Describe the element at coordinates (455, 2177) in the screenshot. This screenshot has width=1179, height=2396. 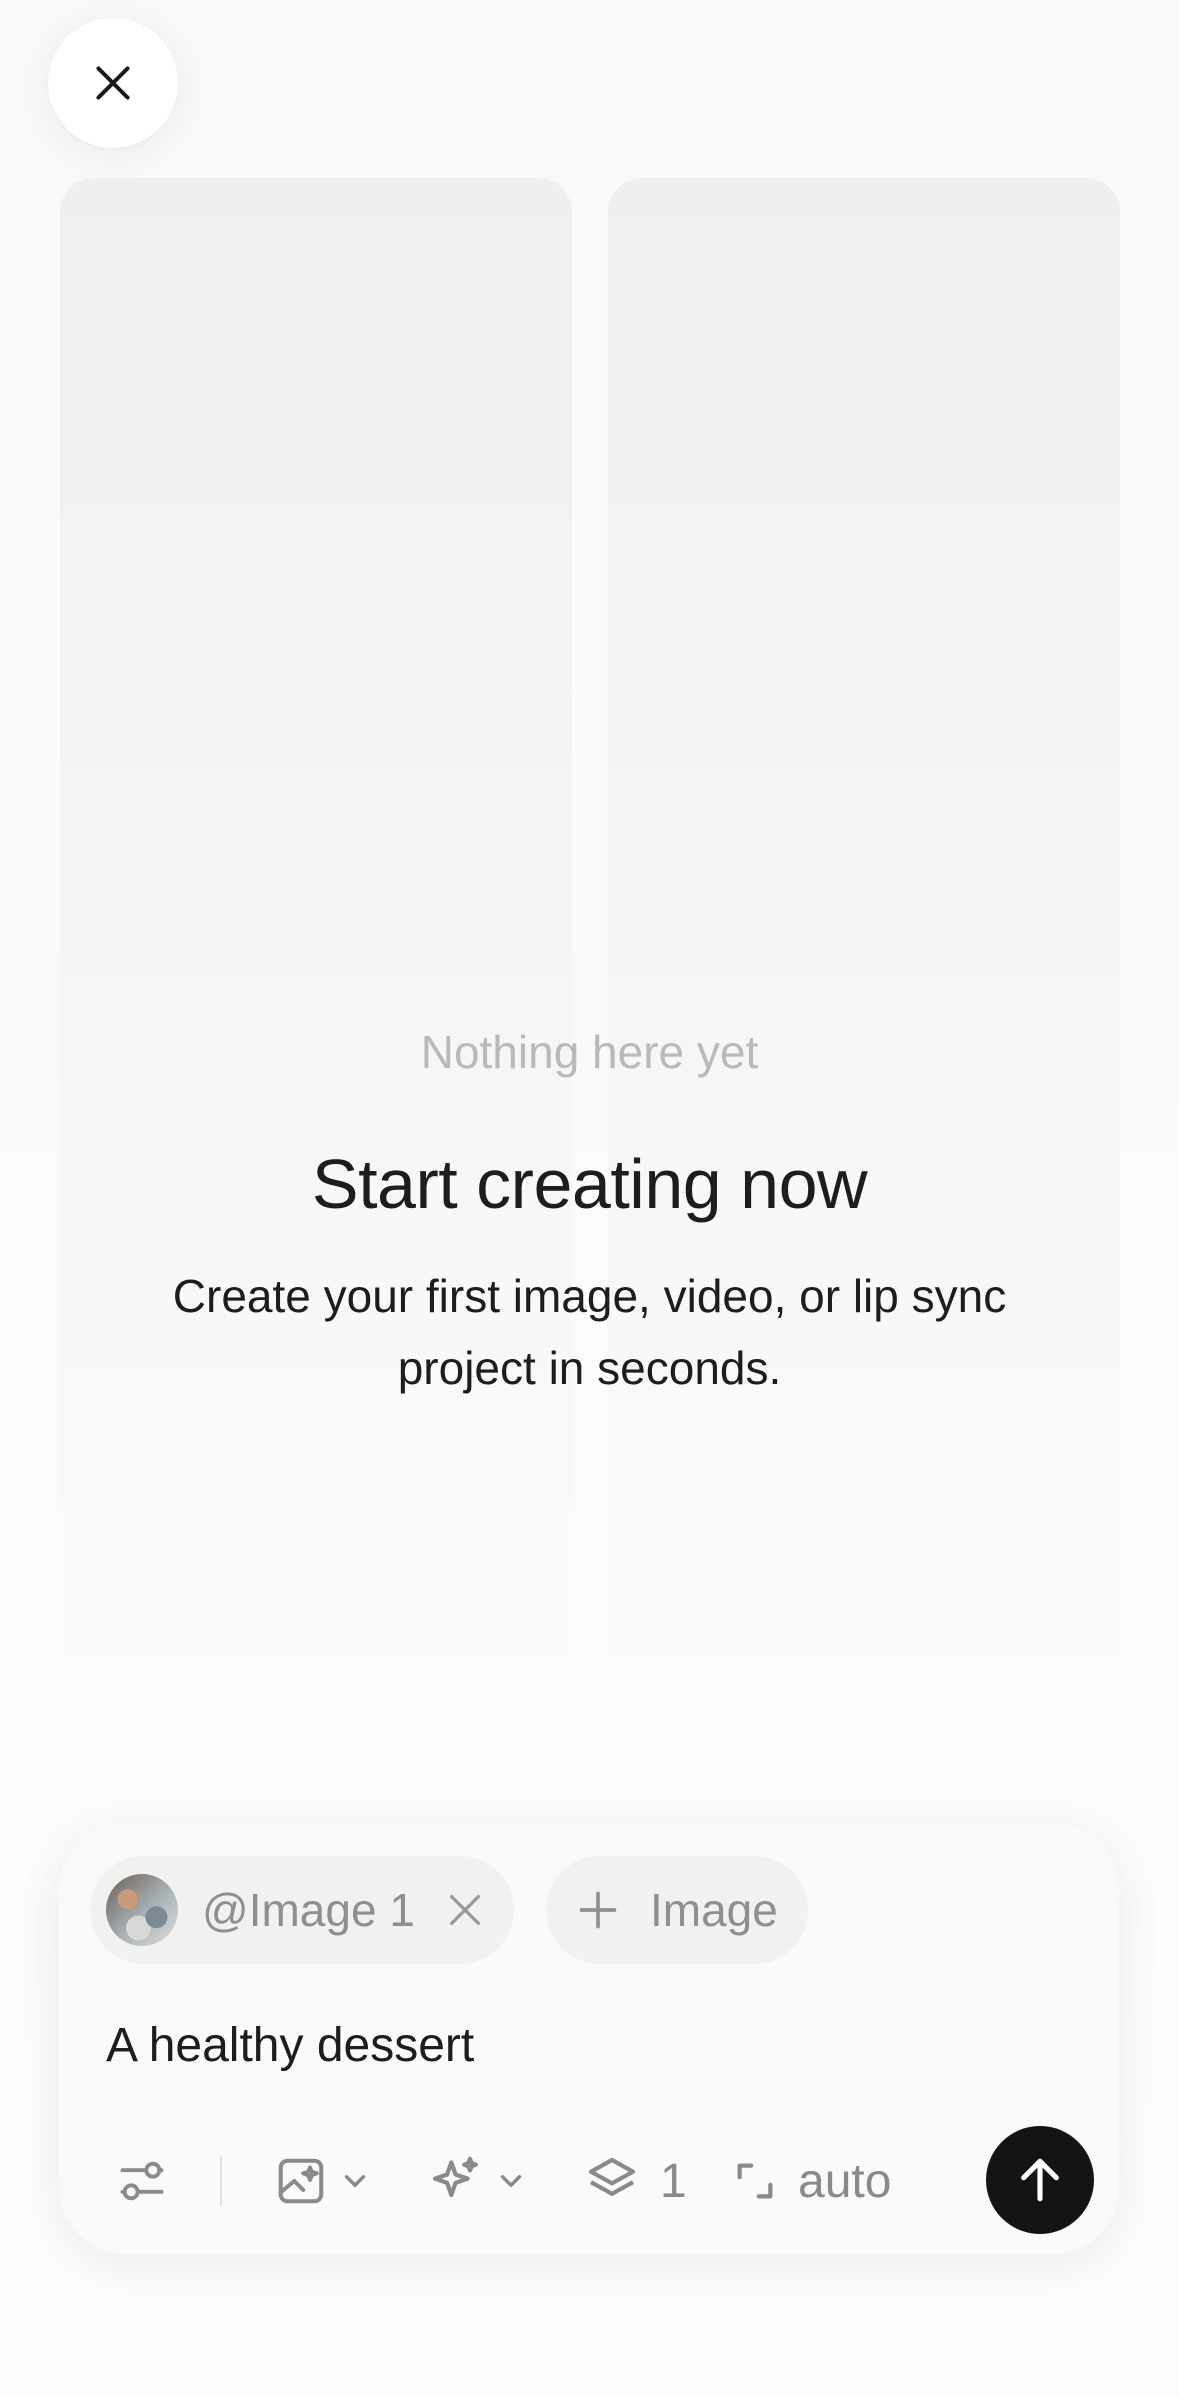
I see `sparkle-icon` at that location.